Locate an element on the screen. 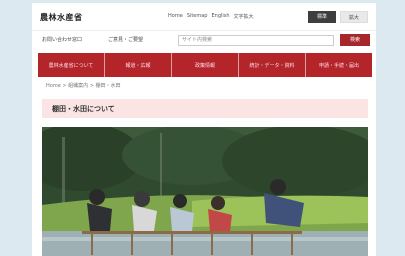 The height and width of the screenshot is (256, 405). main-nav-statistics: 統計・データ・資料 is located at coordinates (272, 65).